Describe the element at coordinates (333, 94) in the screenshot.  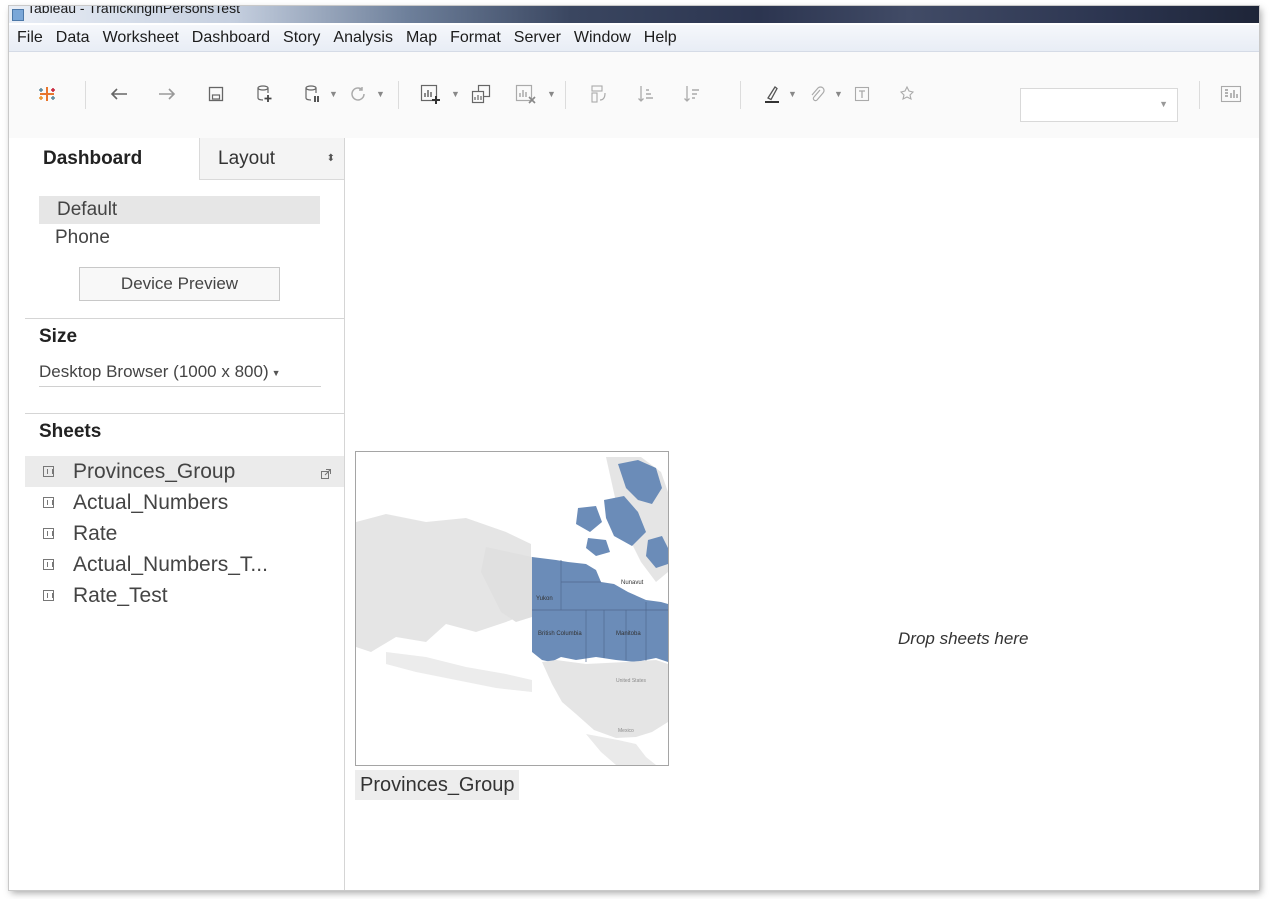
I see `pause-dropdown-icon: ▼` at that location.